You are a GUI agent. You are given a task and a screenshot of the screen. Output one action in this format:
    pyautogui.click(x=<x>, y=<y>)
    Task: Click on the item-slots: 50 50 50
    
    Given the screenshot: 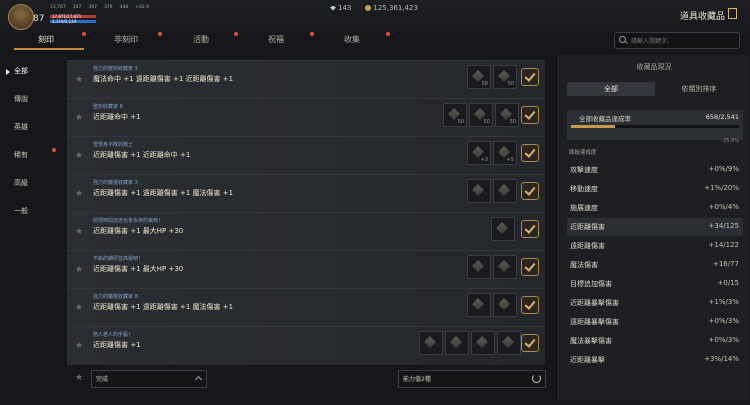 What is the action you would take?
    pyautogui.click(x=481, y=115)
    